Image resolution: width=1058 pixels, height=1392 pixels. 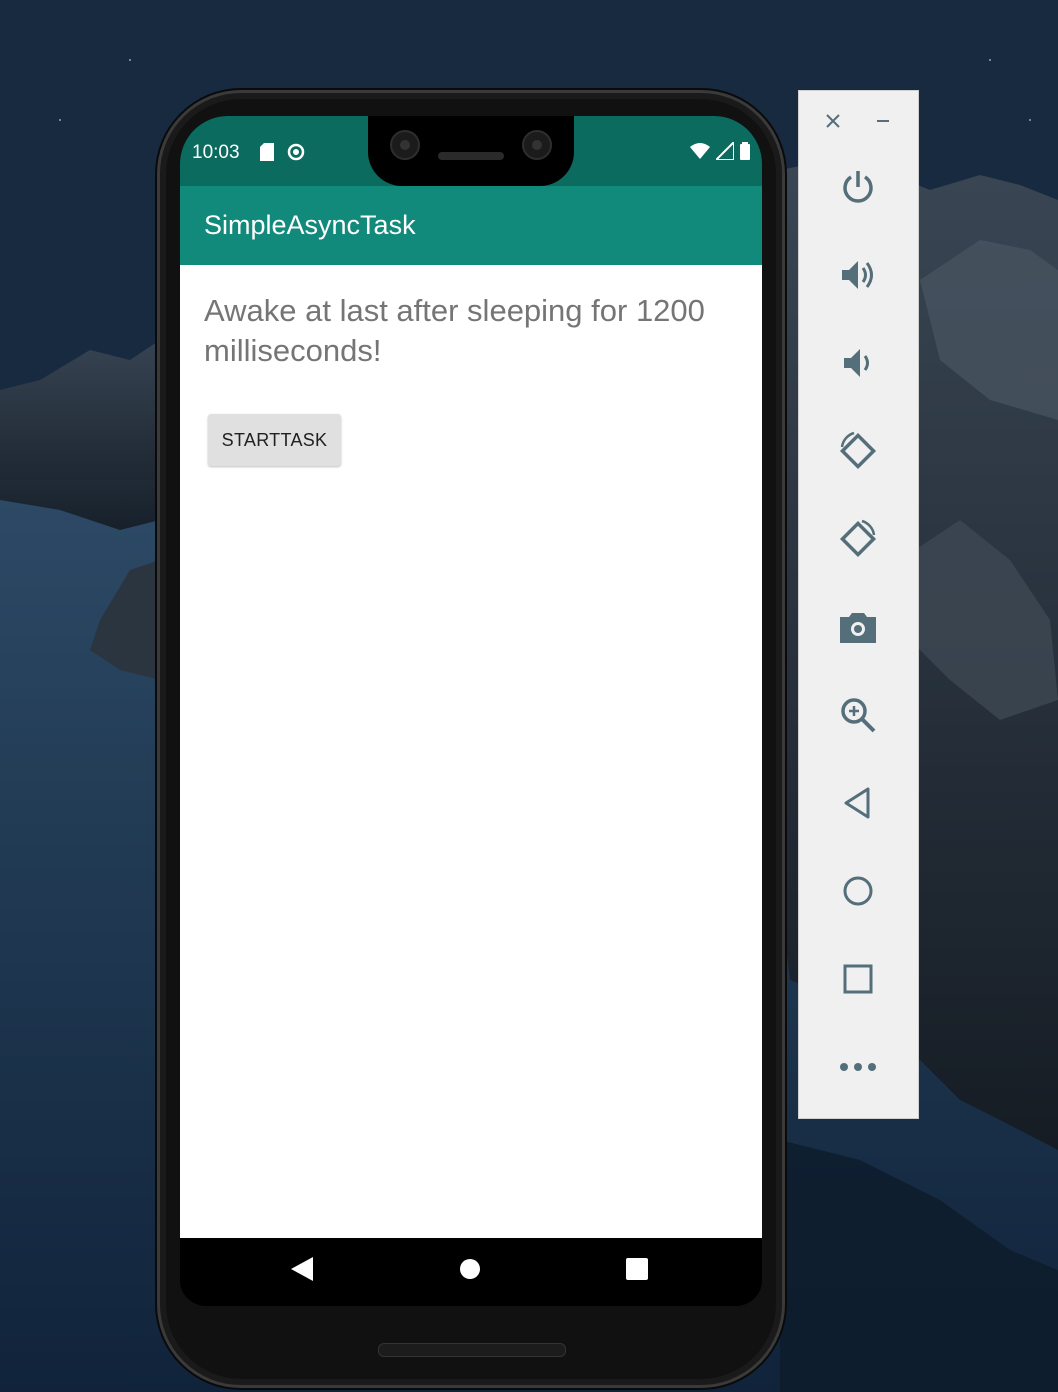 I want to click on earpiece, so click(x=471, y=156).